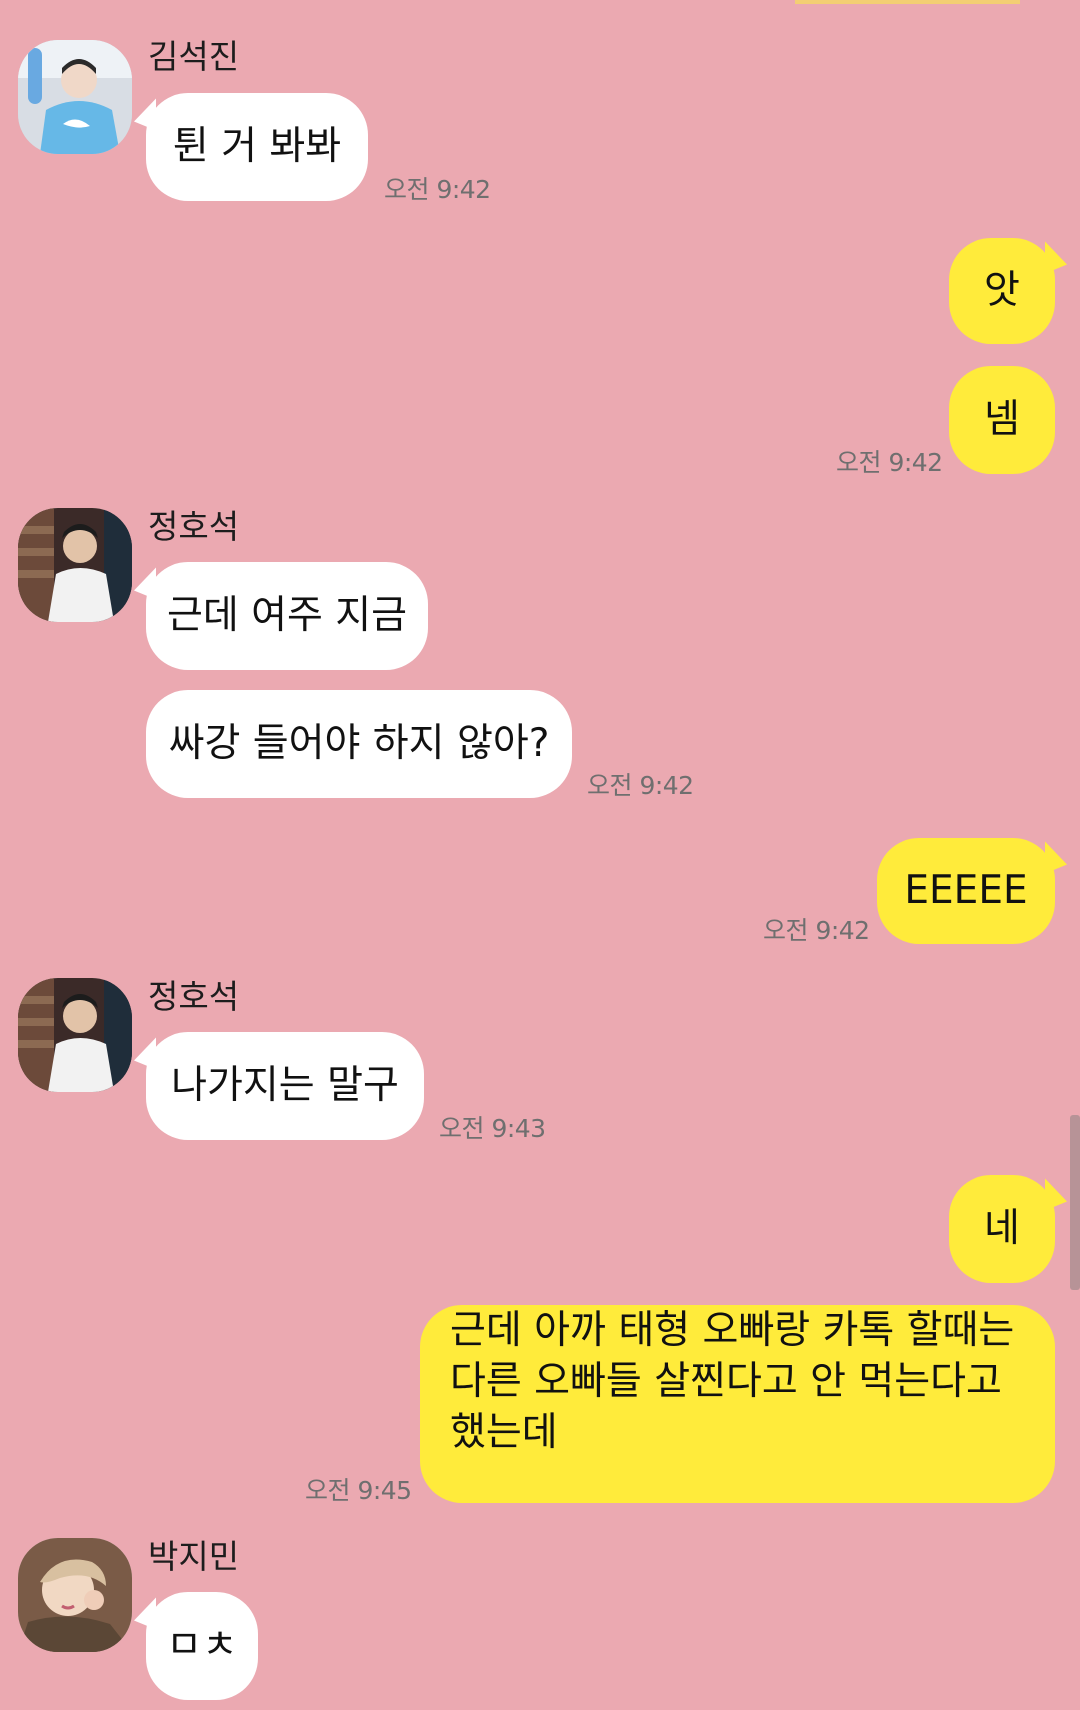 This screenshot has width=1080, height=1710. I want to click on message-bubble: 나가지는 말구, so click(285, 1086).